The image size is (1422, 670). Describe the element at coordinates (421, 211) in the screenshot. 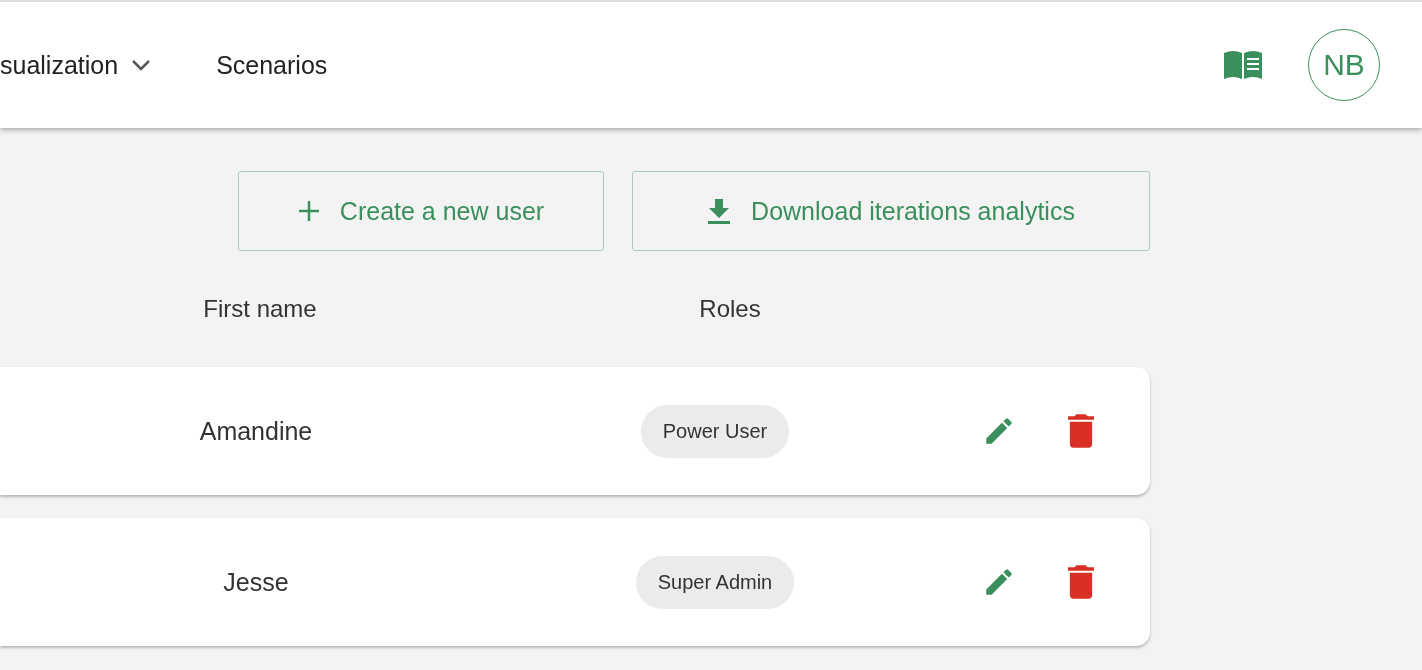

I see `create-user-button: Create a new user` at that location.